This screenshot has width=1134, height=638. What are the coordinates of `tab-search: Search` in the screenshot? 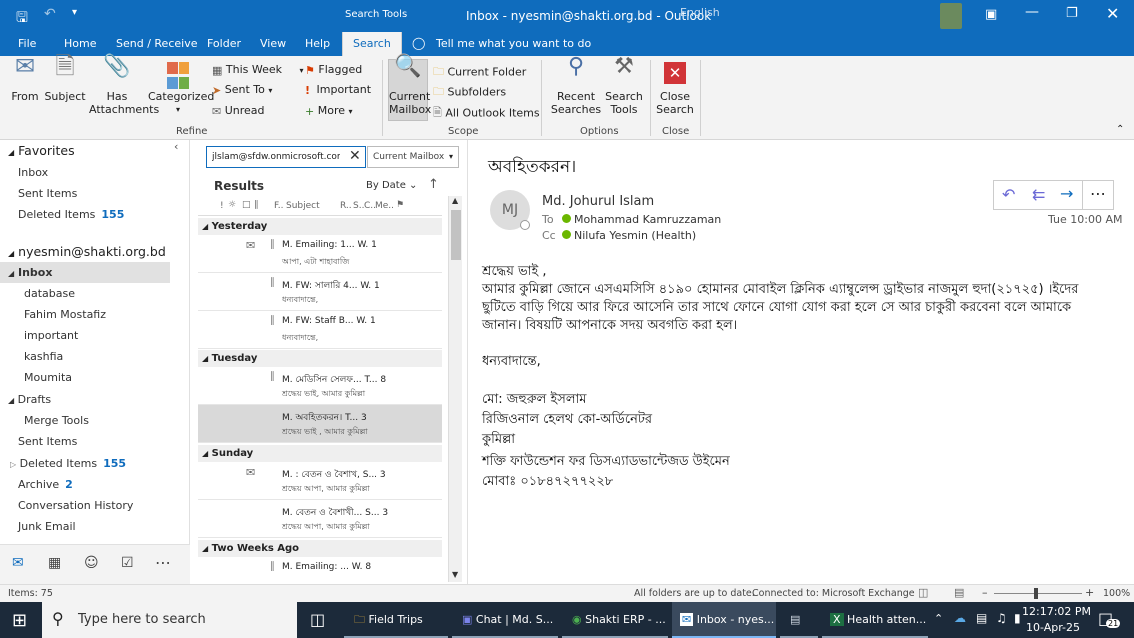 It's located at (372, 44).